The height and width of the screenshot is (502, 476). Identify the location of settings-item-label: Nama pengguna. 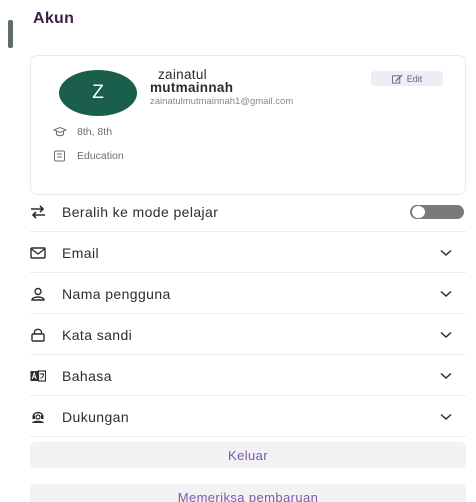
(116, 293).